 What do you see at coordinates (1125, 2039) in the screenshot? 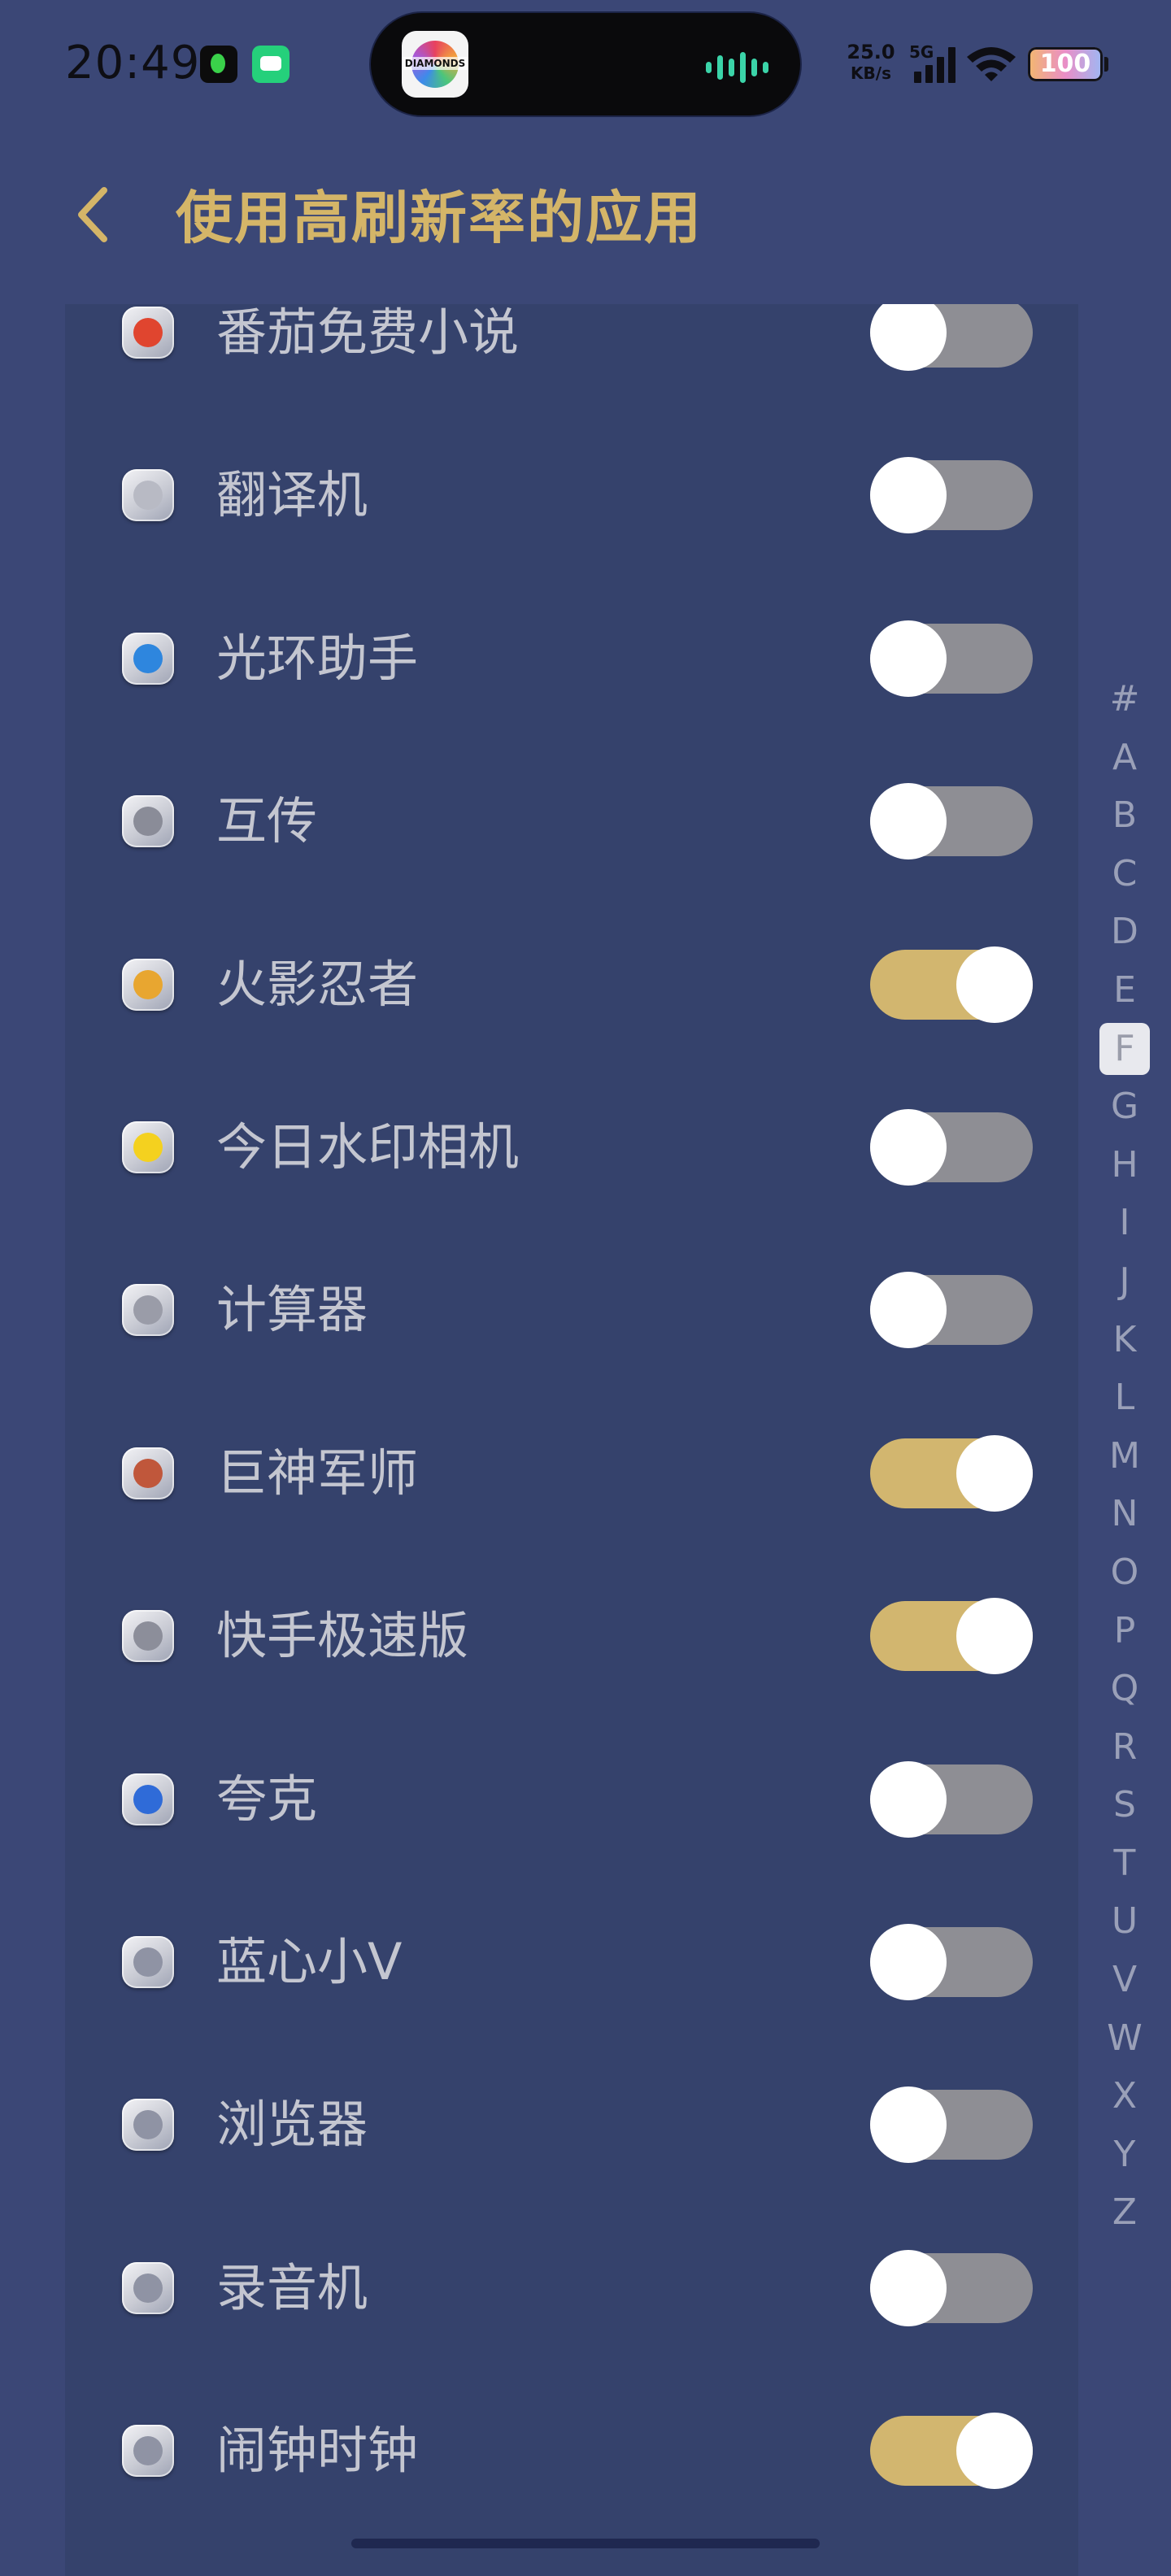
I see `alpha-index-letter: W` at bounding box center [1125, 2039].